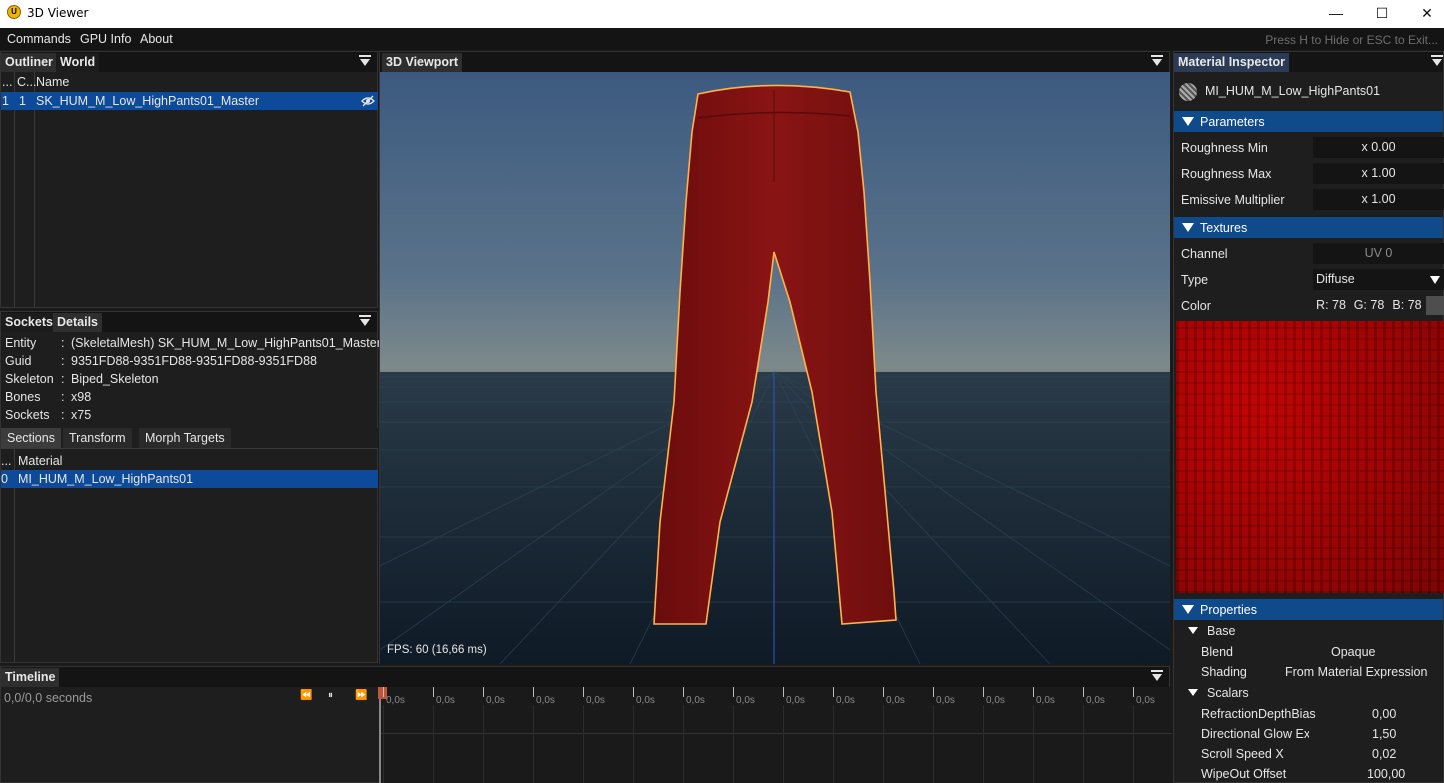 The image size is (1444, 783). I want to click on tab-world: World, so click(78, 62).